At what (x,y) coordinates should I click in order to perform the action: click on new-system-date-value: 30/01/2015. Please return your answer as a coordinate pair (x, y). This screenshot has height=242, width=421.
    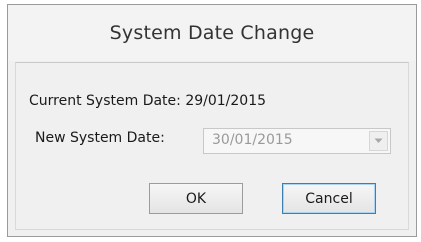
    Looking at the image, I should click on (252, 140).